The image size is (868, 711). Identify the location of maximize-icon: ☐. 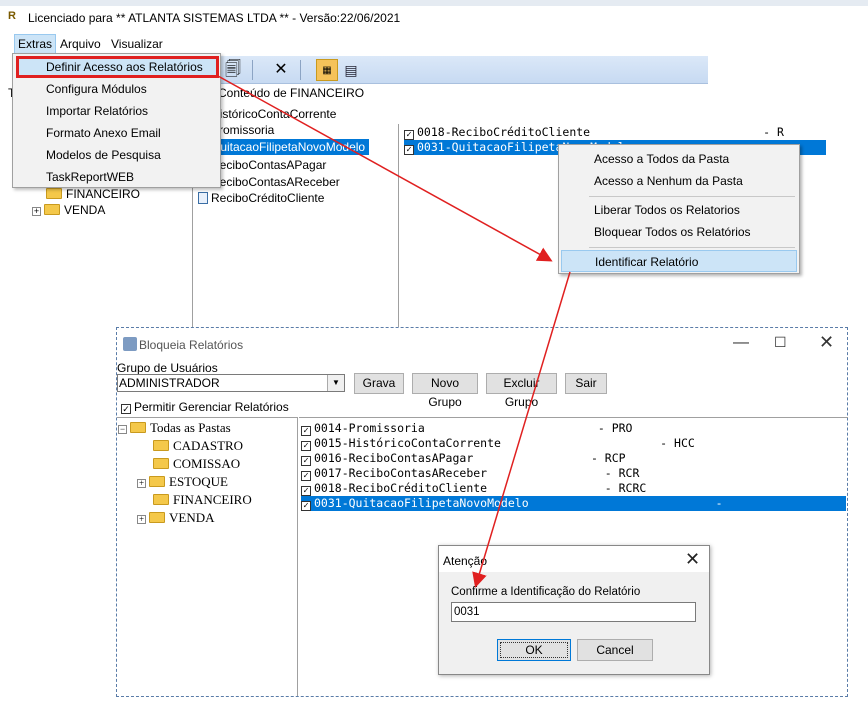
(784, 344).